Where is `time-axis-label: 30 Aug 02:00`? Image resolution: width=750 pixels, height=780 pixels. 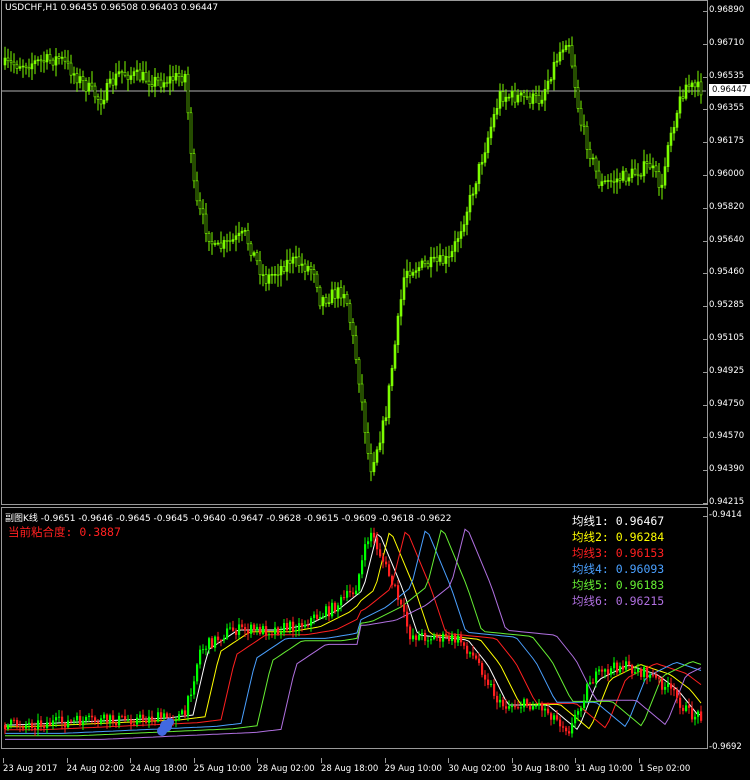
time-axis-label: 30 Aug 02:00 is located at coordinates (477, 766).